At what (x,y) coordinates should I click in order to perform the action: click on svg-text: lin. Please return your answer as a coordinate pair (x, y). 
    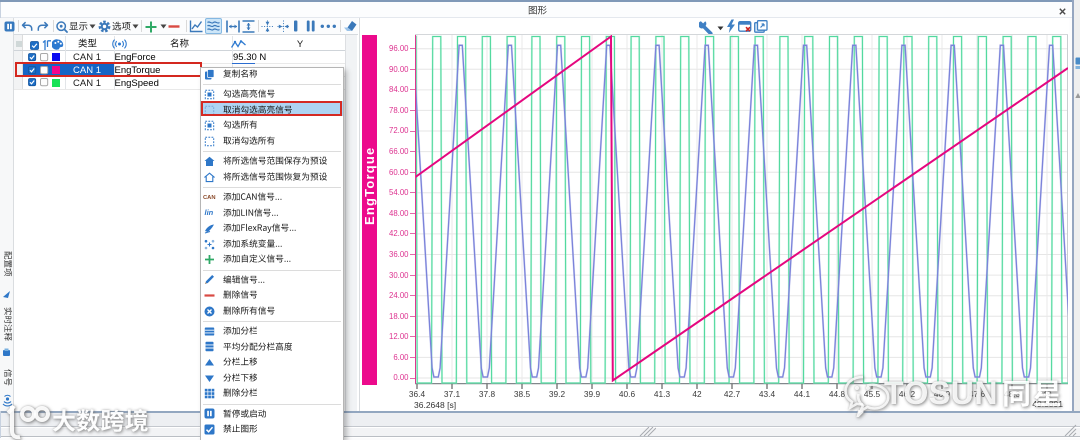
    Looking at the image, I should click on (208, 212).